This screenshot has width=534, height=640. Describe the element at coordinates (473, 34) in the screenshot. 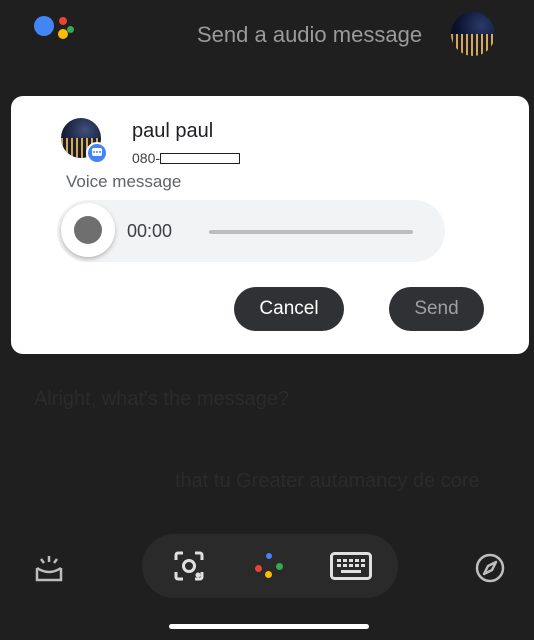

I see `user-avatar` at that location.